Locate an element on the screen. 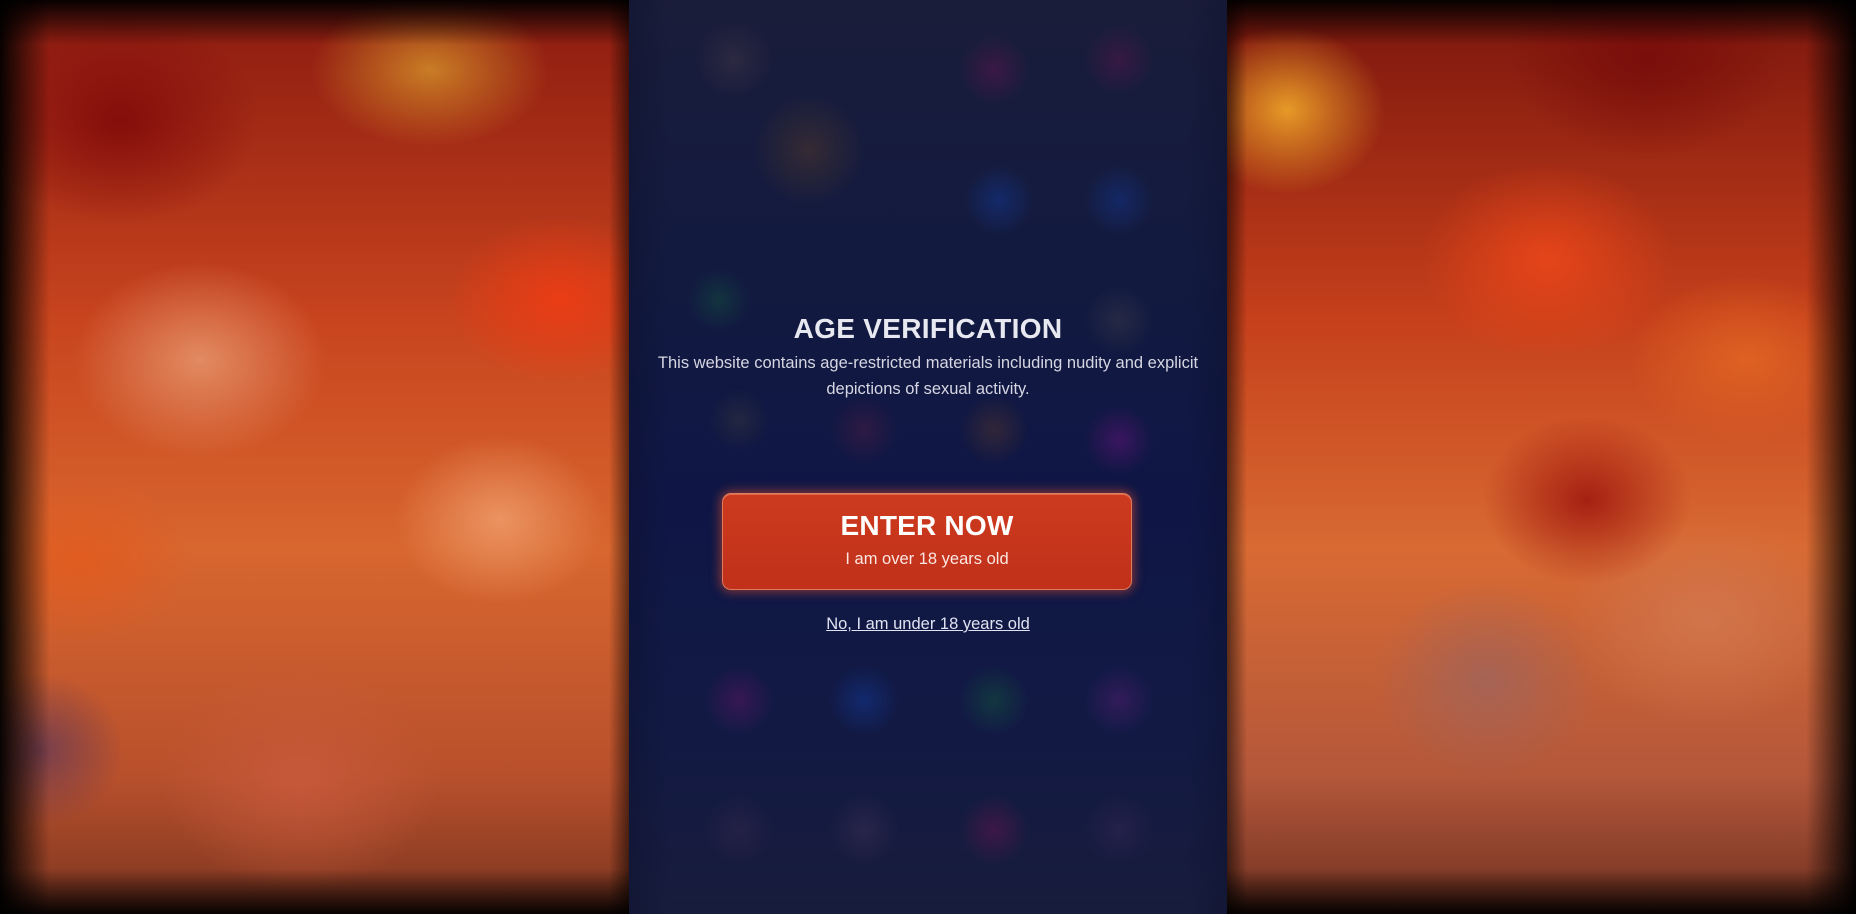  enter-now-button: ENTER NOW I am over 18 years old is located at coordinates (927, 541).